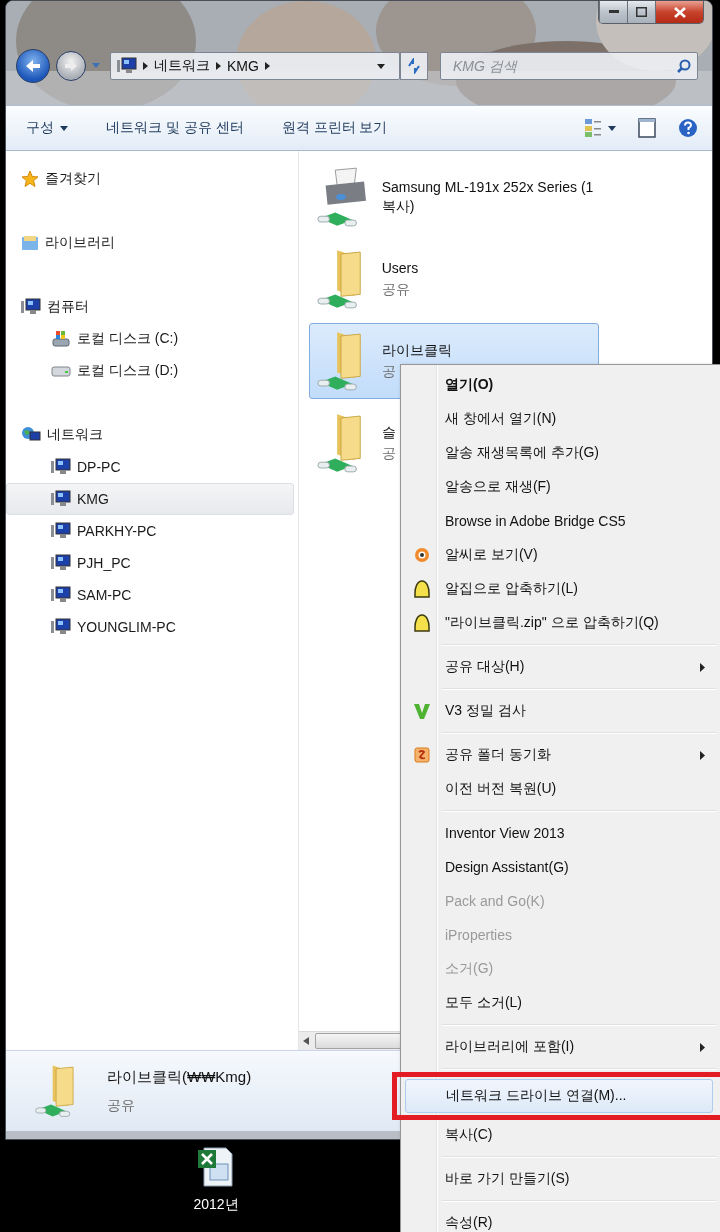 The width and height of the screenshot is (720, 1232). Describe the element at coordinates (400, 268) in the screenshot. I see `file-name: Users` at that location.